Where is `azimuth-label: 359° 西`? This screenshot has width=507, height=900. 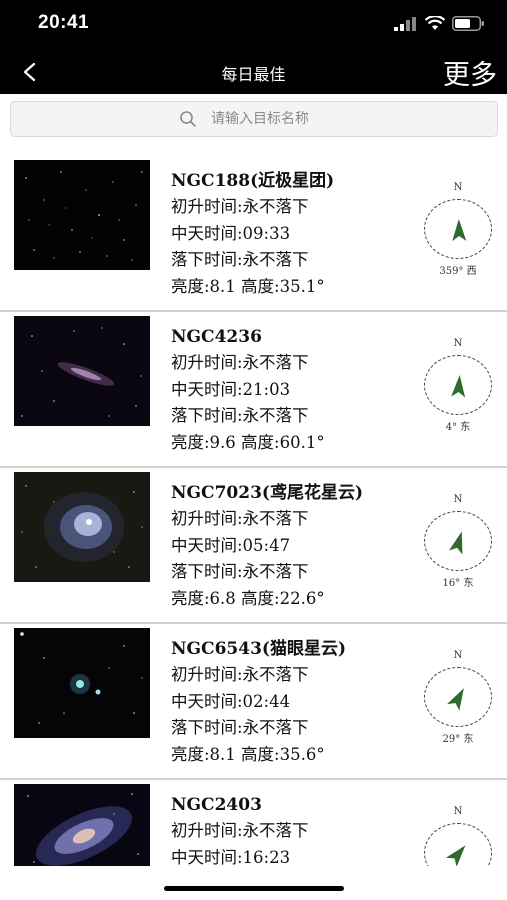 azimuth-label: 359° 西 is located at coordinates (458, 271).